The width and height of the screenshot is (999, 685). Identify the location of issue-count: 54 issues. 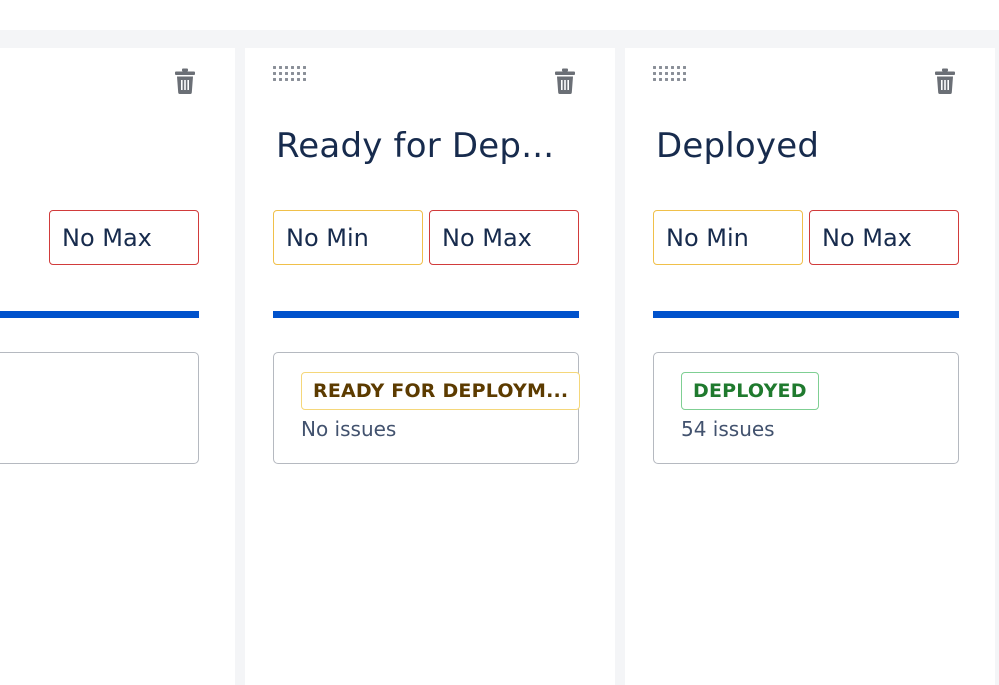
(728, 429).